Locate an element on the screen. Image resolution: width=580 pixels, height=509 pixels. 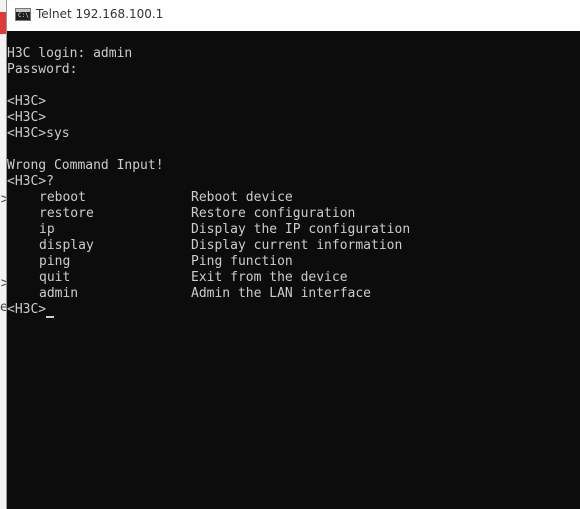
help-description: Exit from the device is located at coordinates (269, 277).